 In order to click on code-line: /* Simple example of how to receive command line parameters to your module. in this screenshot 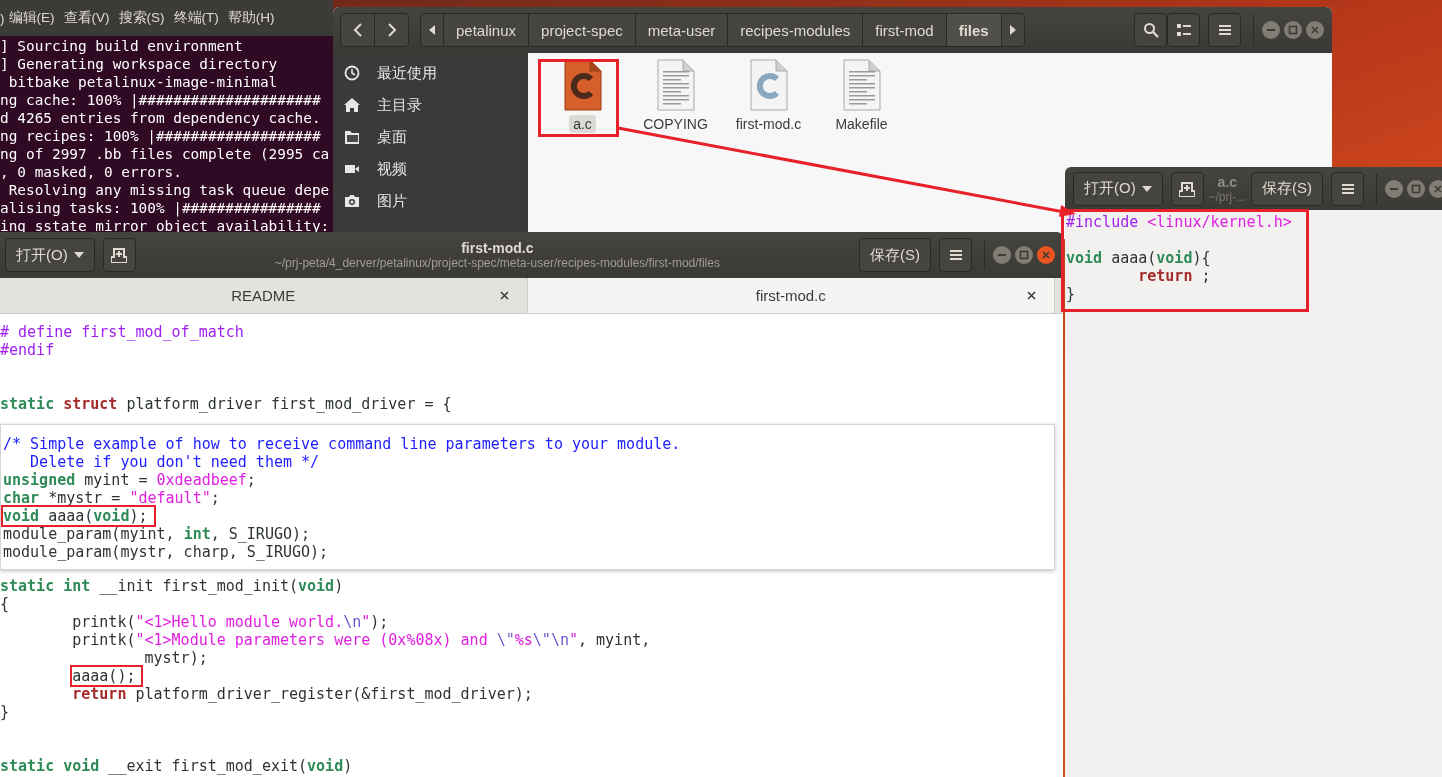, I will do `click(342, 444)`.